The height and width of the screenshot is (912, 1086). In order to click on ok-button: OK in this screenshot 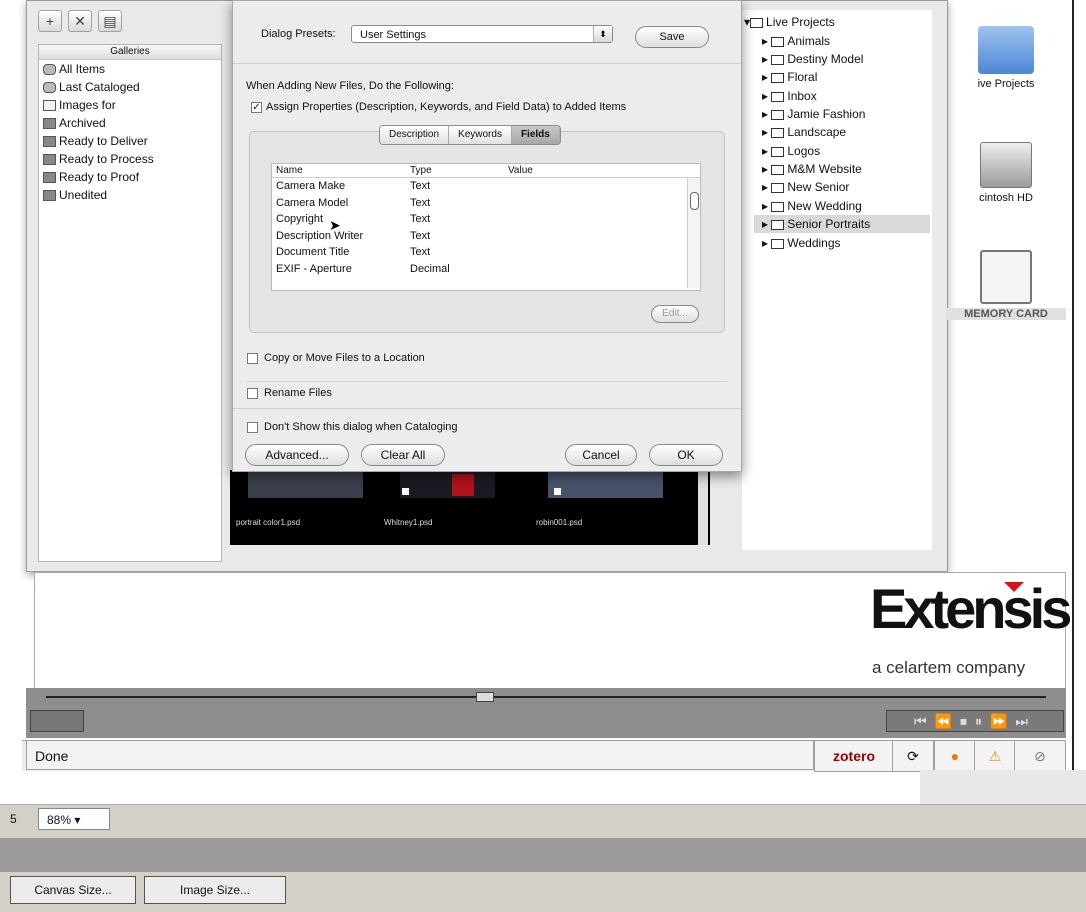, I will do `click(686, 455)`.